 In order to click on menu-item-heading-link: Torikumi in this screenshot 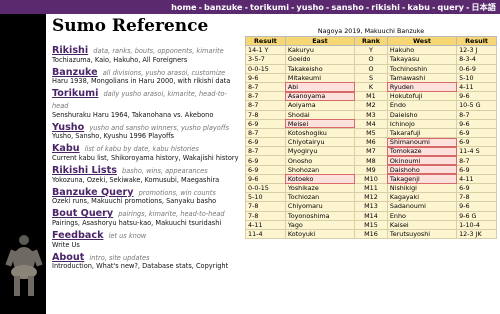, I will do `click(75, 93)`.